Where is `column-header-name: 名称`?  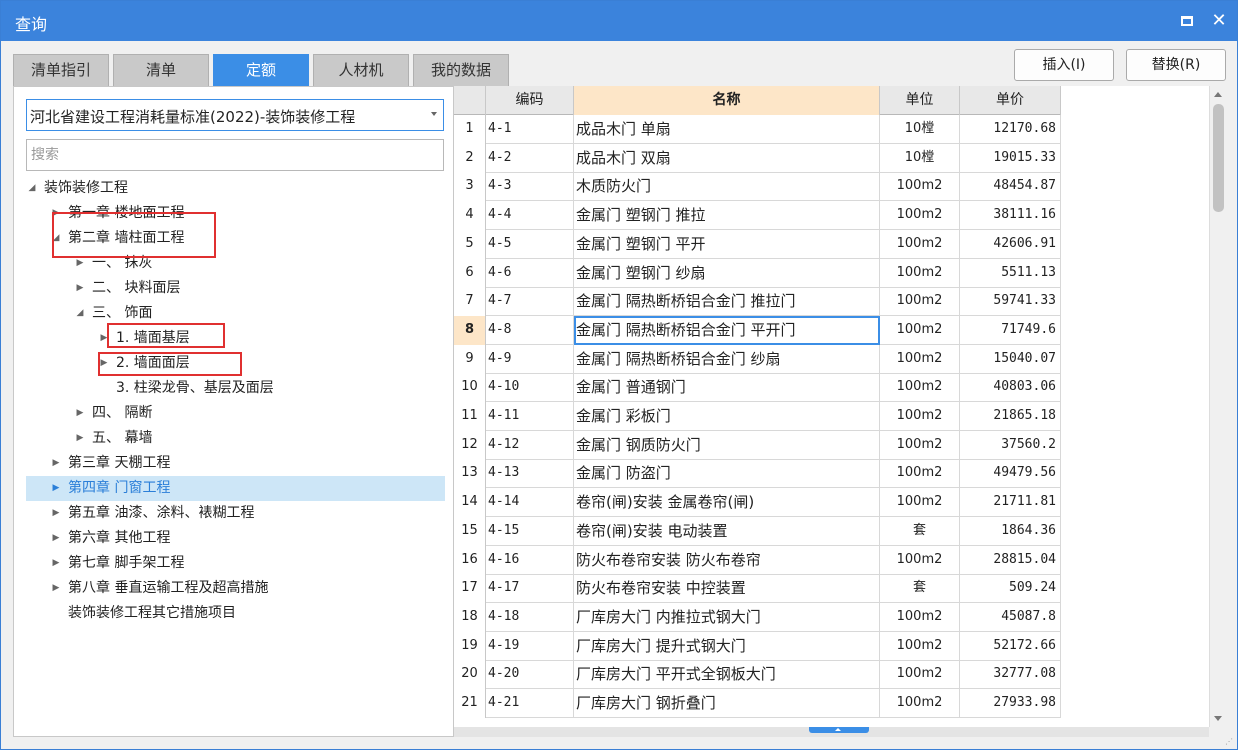 column-header-name: 名称 is located at coordinates (727, 100).